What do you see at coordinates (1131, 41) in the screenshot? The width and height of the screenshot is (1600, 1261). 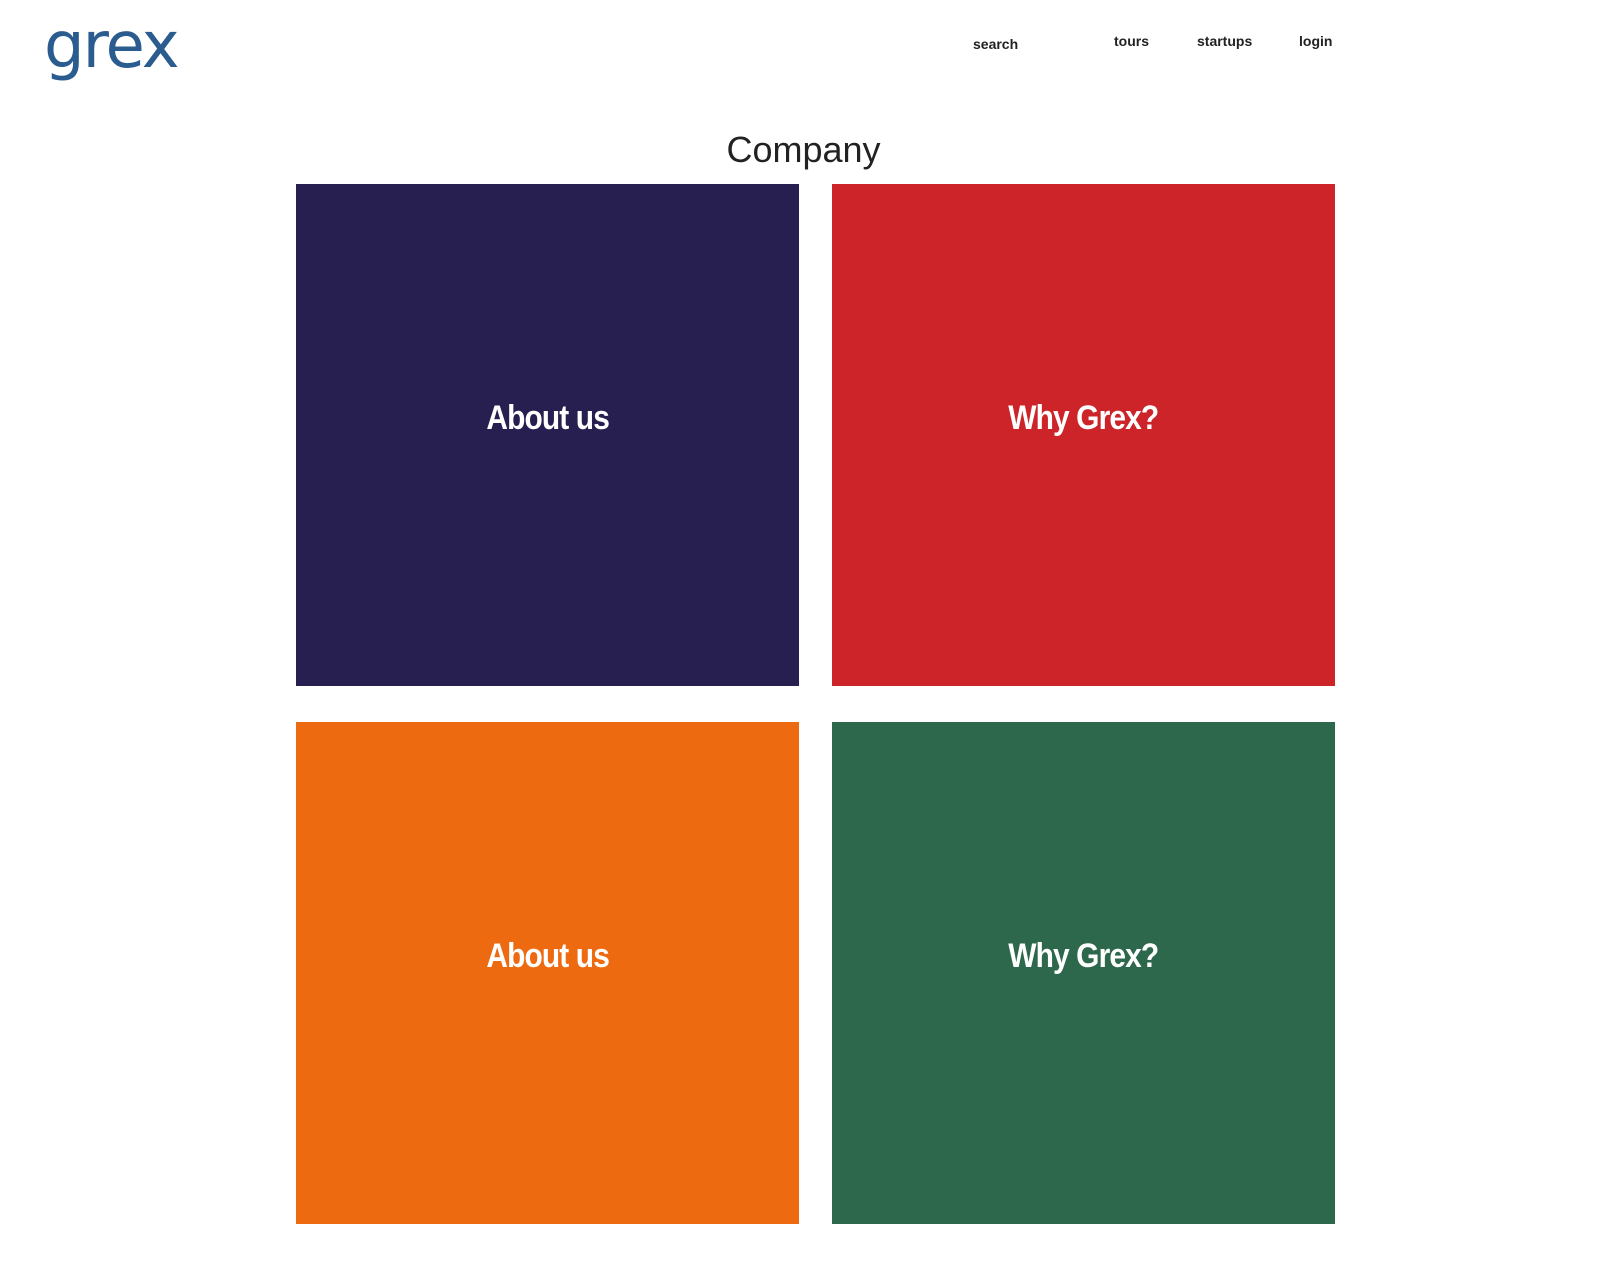 I see `nav-tours-link: tours` at bounding box center [1131, 41].